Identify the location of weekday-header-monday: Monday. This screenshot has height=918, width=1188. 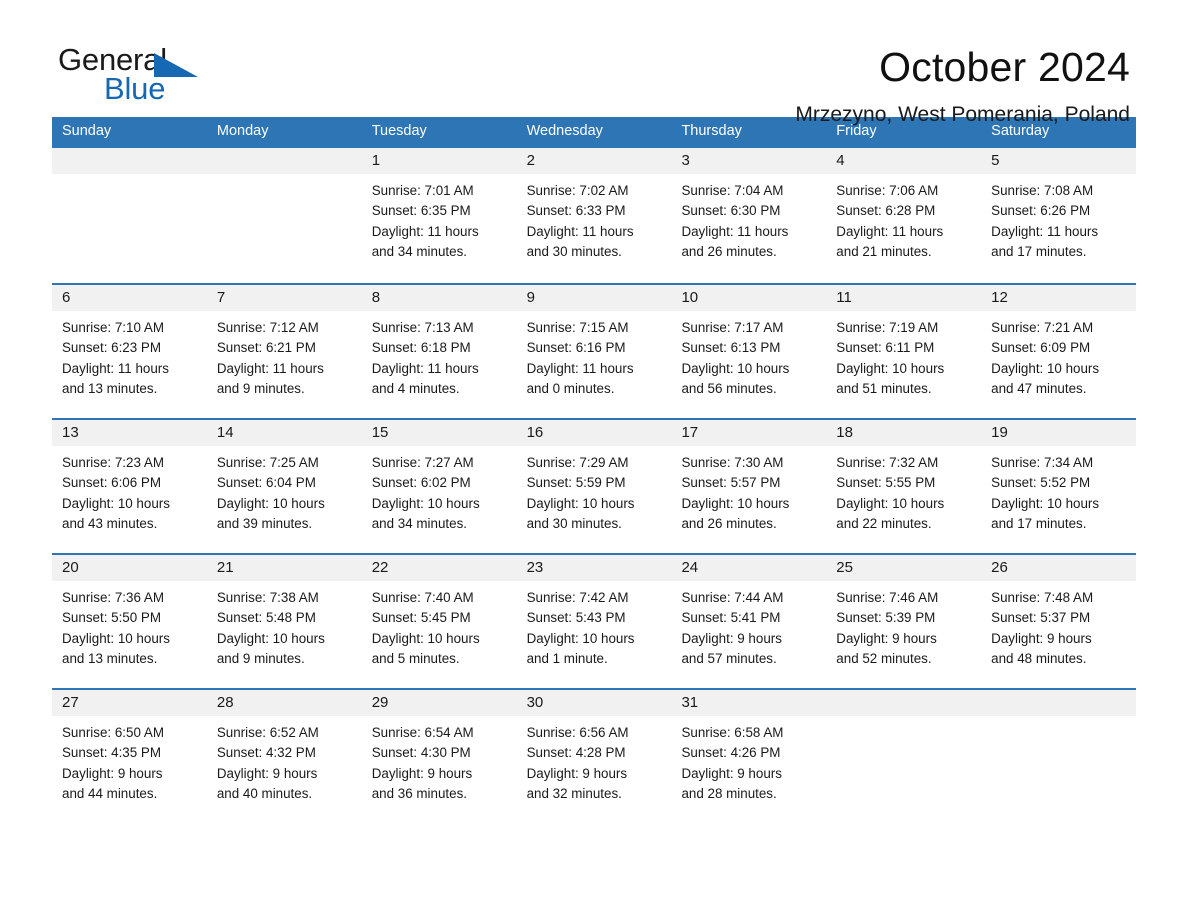
(242, 131).